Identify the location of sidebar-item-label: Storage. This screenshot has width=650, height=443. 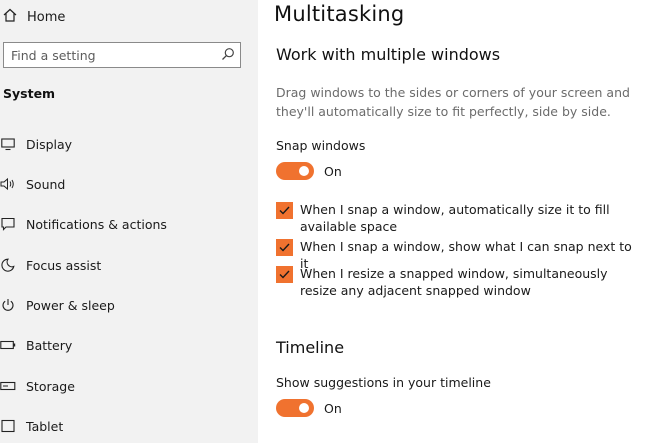
(50, 386).